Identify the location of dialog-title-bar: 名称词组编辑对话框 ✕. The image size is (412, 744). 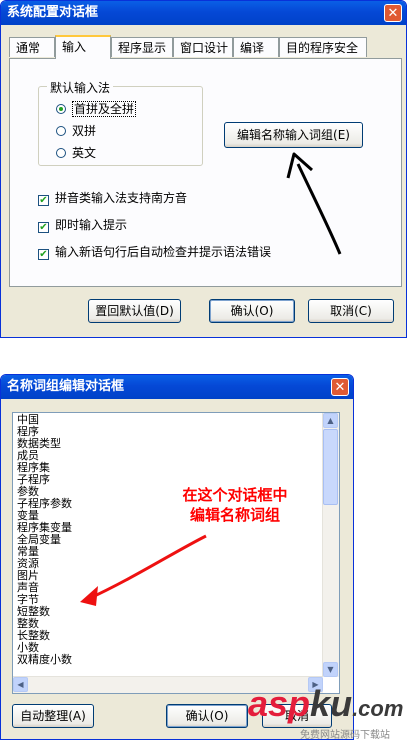
(177, 387).